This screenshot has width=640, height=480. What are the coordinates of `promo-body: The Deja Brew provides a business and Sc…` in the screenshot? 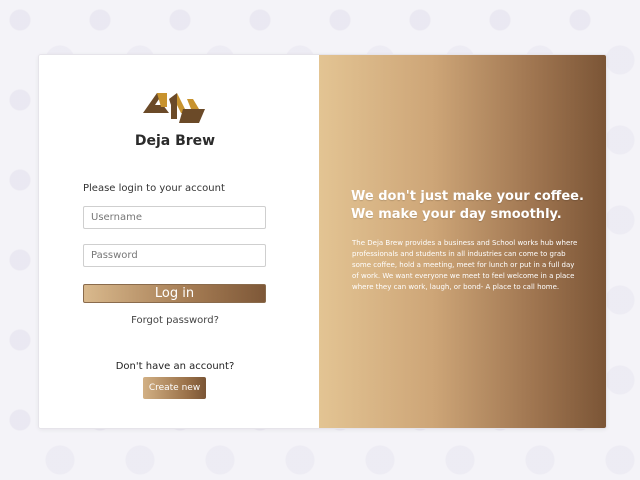 It's located at (465, 265).